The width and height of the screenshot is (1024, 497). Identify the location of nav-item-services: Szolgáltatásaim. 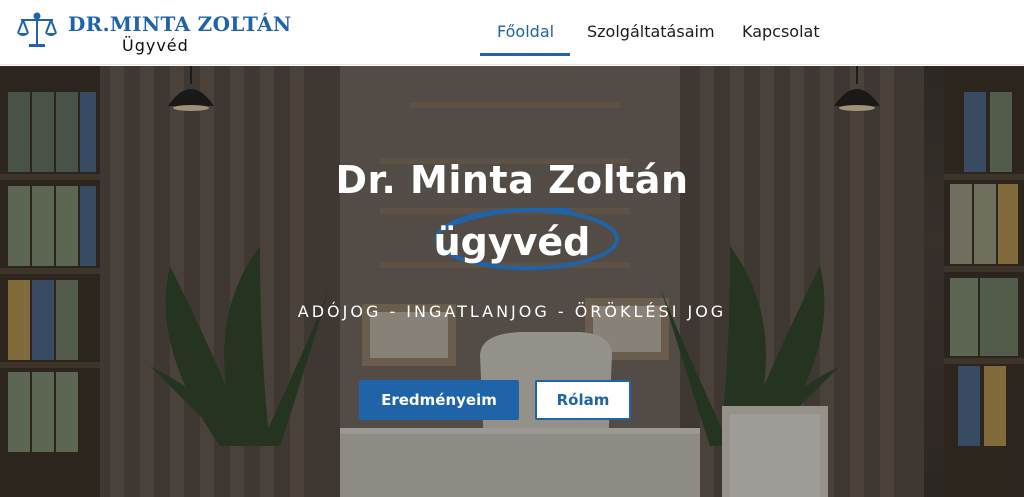
(651, 31).